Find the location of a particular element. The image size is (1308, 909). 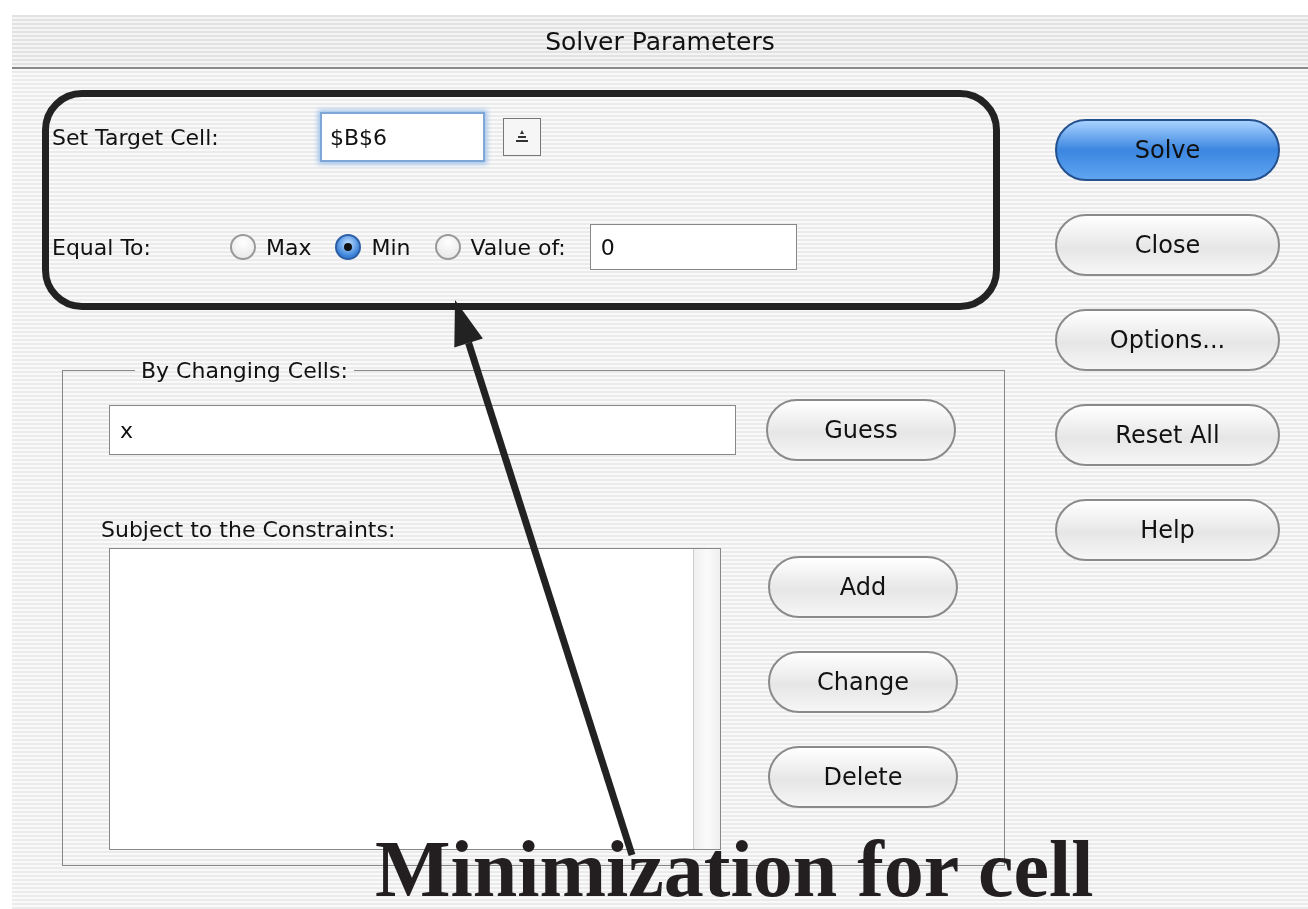

radio-label: Min is located at coordinates (391, 247).